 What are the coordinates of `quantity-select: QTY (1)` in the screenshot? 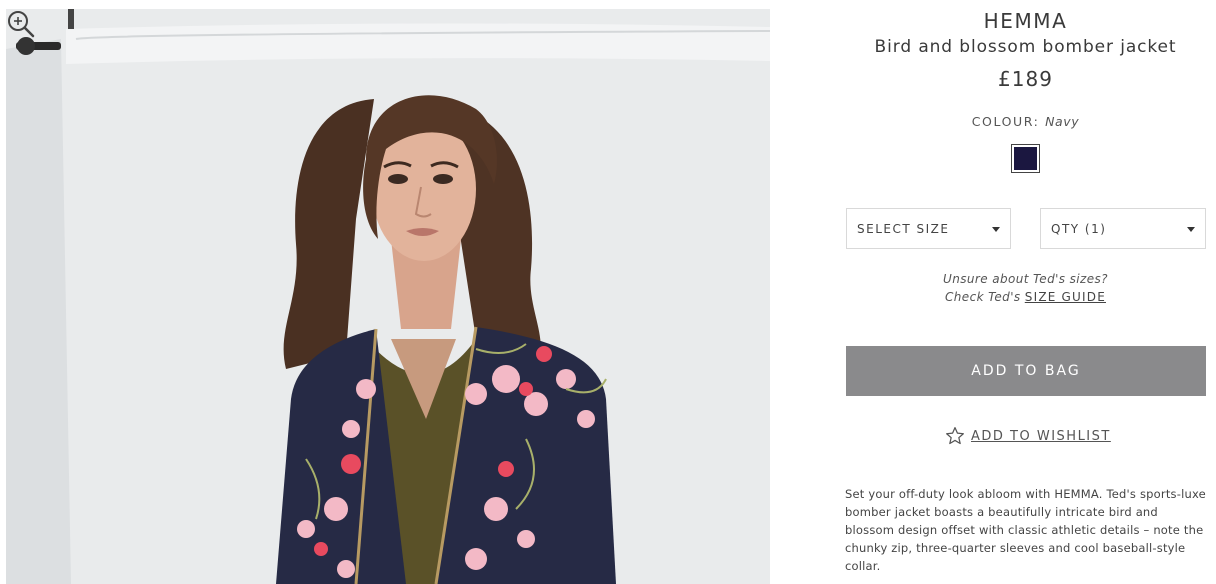 It's located at (1123, 228).